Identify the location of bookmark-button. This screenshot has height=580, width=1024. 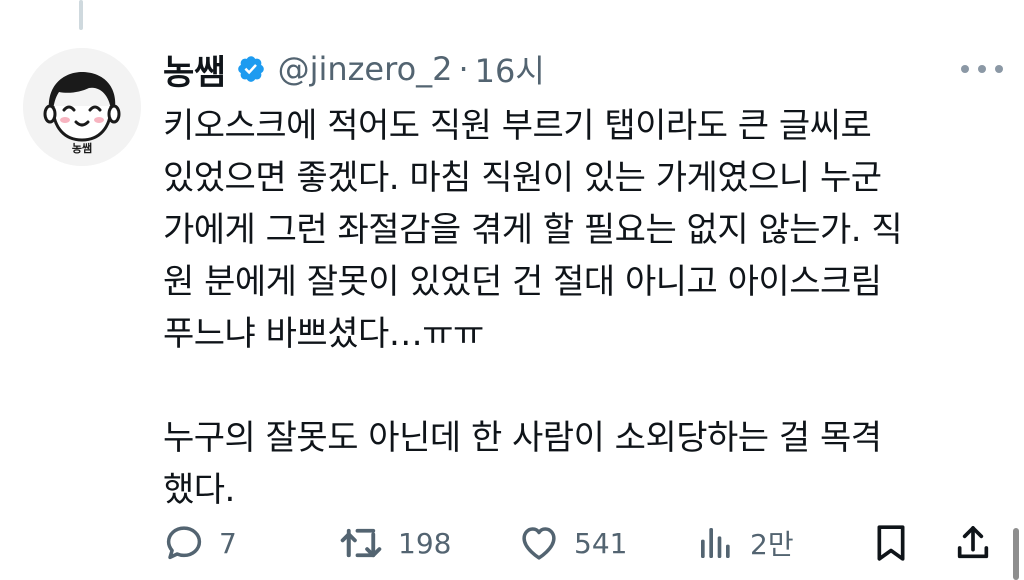
(891, 543).